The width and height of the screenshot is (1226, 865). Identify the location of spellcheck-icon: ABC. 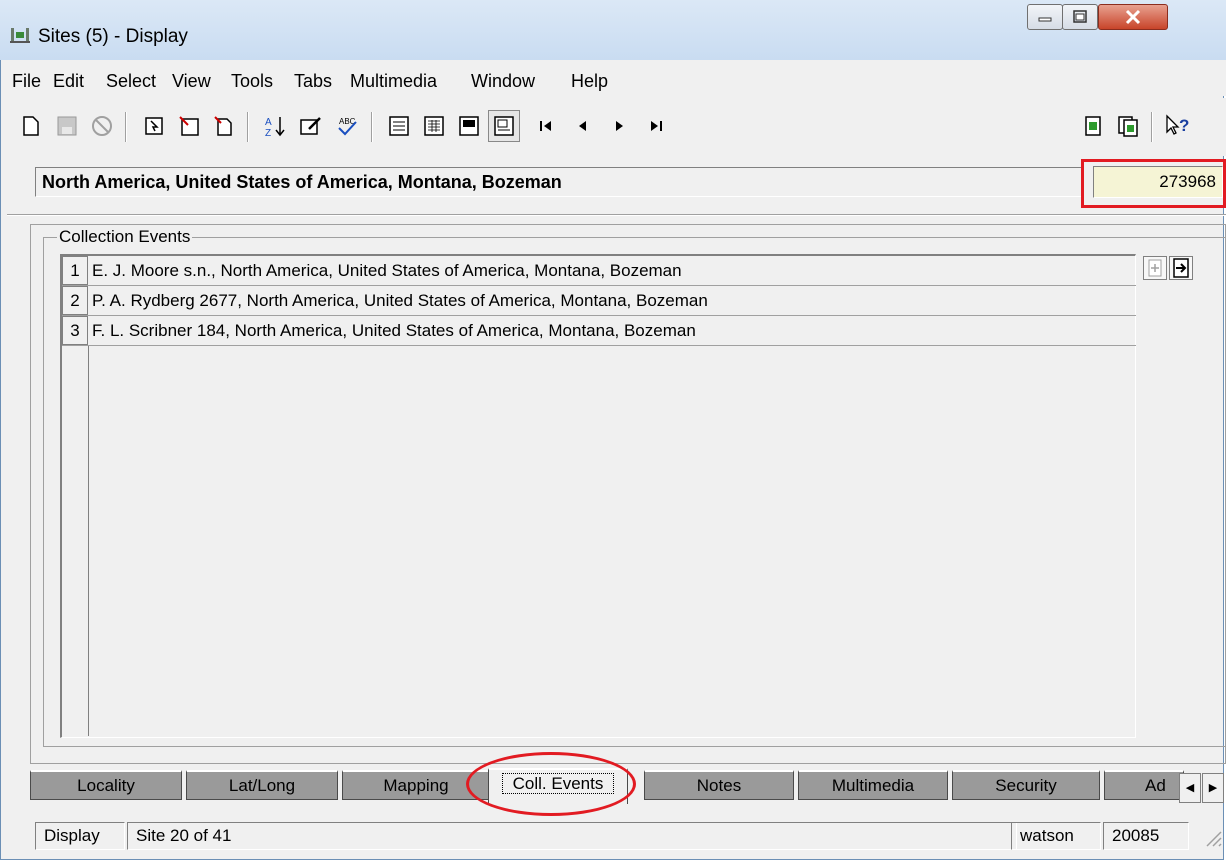
(347, 126).